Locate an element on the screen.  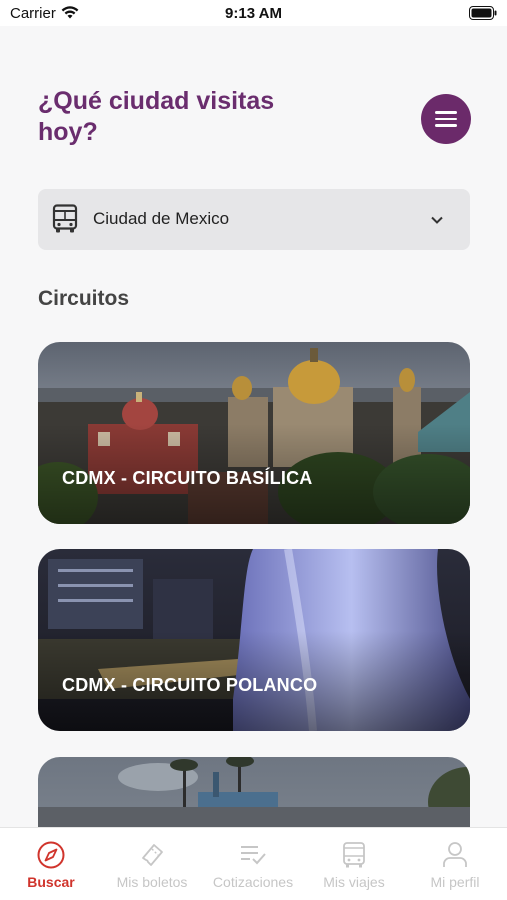
compass-icon is located at coordinates (51, 855).